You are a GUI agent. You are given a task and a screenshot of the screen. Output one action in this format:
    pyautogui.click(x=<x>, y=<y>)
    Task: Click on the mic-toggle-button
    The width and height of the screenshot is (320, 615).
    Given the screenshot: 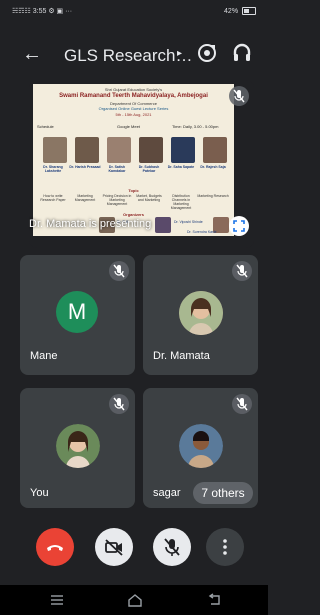 What is the action you would take?
    pyautogui.click(x=172, y=547)
    